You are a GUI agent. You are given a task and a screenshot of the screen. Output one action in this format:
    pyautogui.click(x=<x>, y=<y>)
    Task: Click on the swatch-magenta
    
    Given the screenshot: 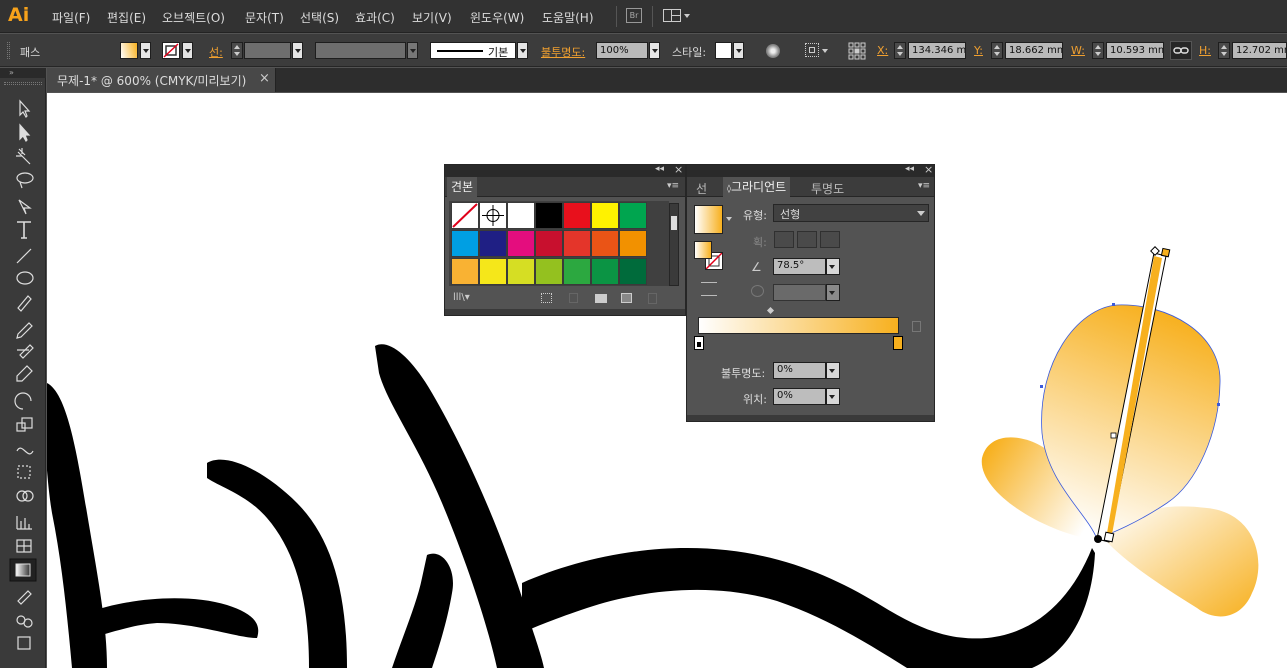 What is the action you would take?
    pyautogui.click(x=521, y=243)
    